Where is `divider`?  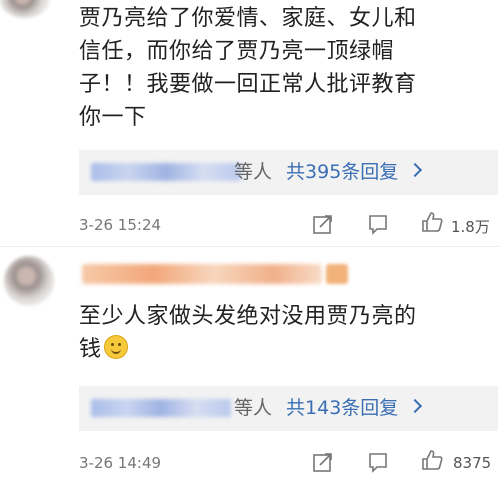 divider is located at coordinates (250, 246).